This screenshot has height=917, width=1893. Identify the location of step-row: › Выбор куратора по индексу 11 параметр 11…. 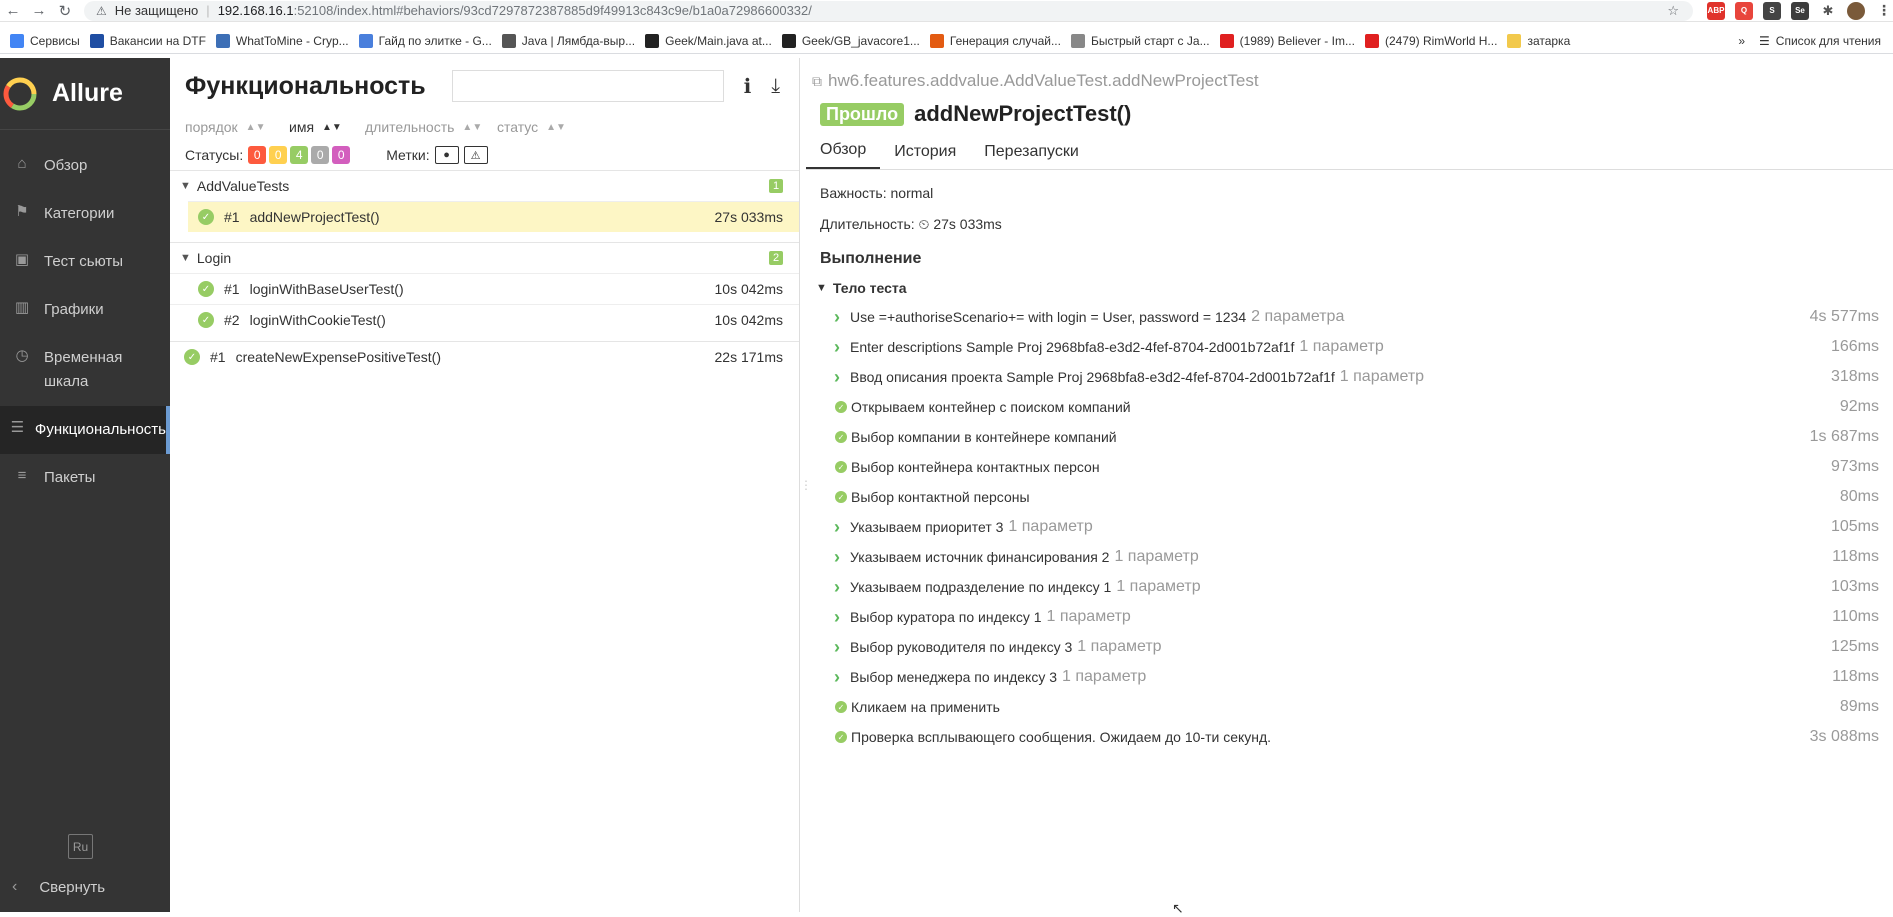
(1349, 617).